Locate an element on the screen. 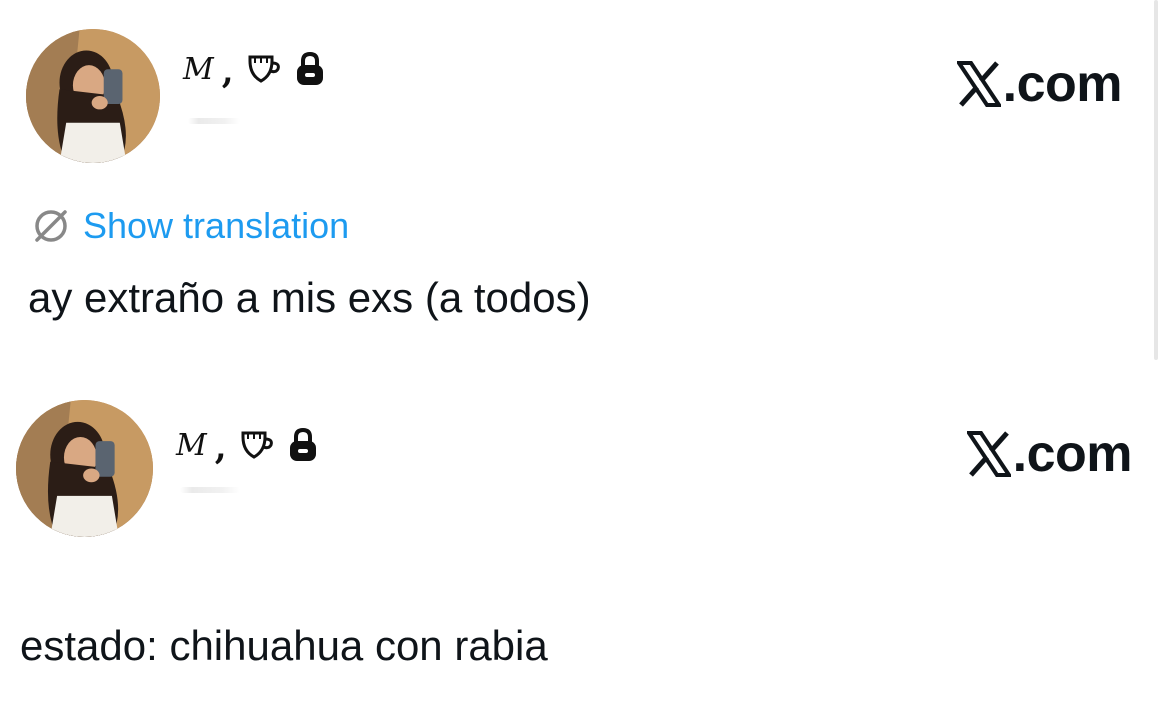  tweet-text: estado: chihuahua con rabia is located at coordinates (284, 645).